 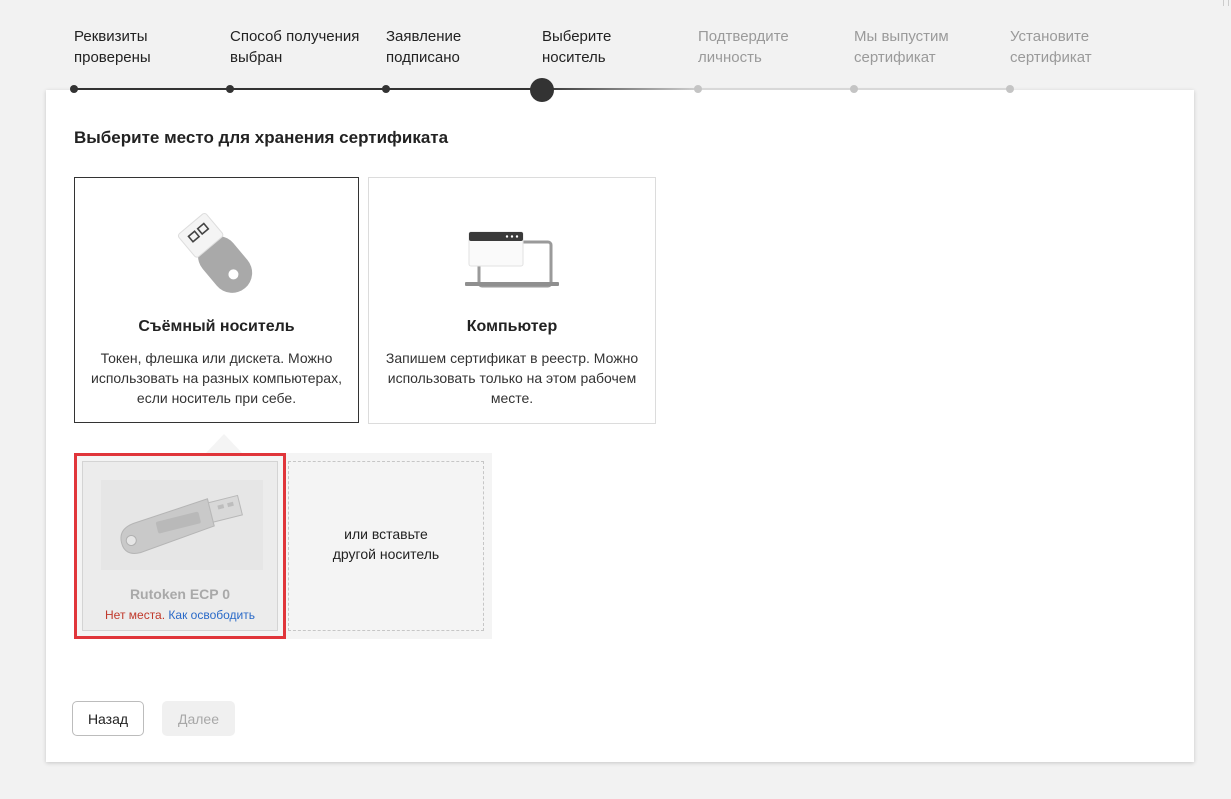 What do you see at coordinates (180, 546) in the screenshot?
I see `token-highlight-frame` at bounding box center [180, 546].